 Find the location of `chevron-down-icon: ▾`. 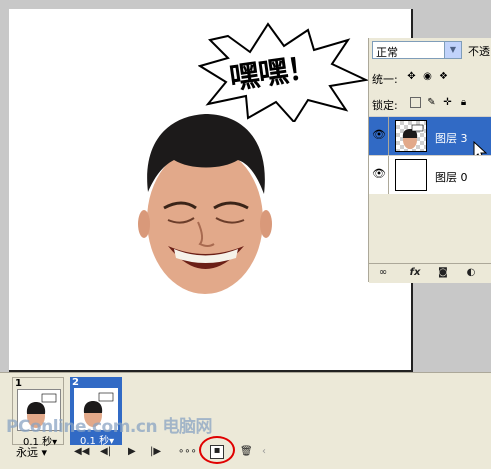

chevron-down-icon: ▾ is located at coordinates (44, 452).